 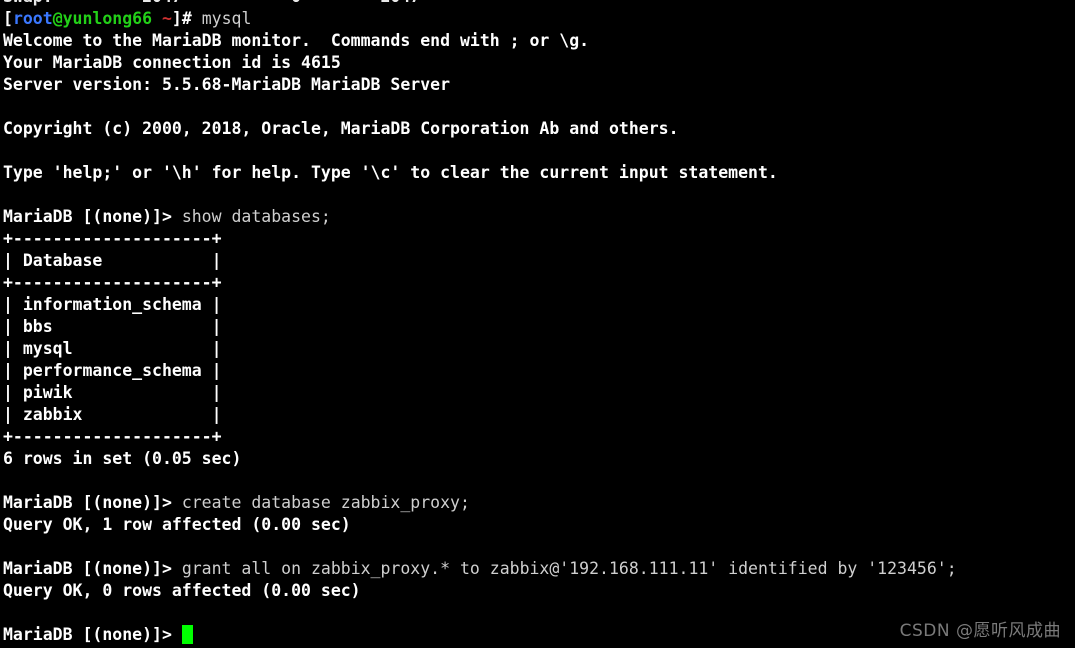 I want to click on table-row-count: 6 rows in set (0.05 sec), so click(x=122, y=458).